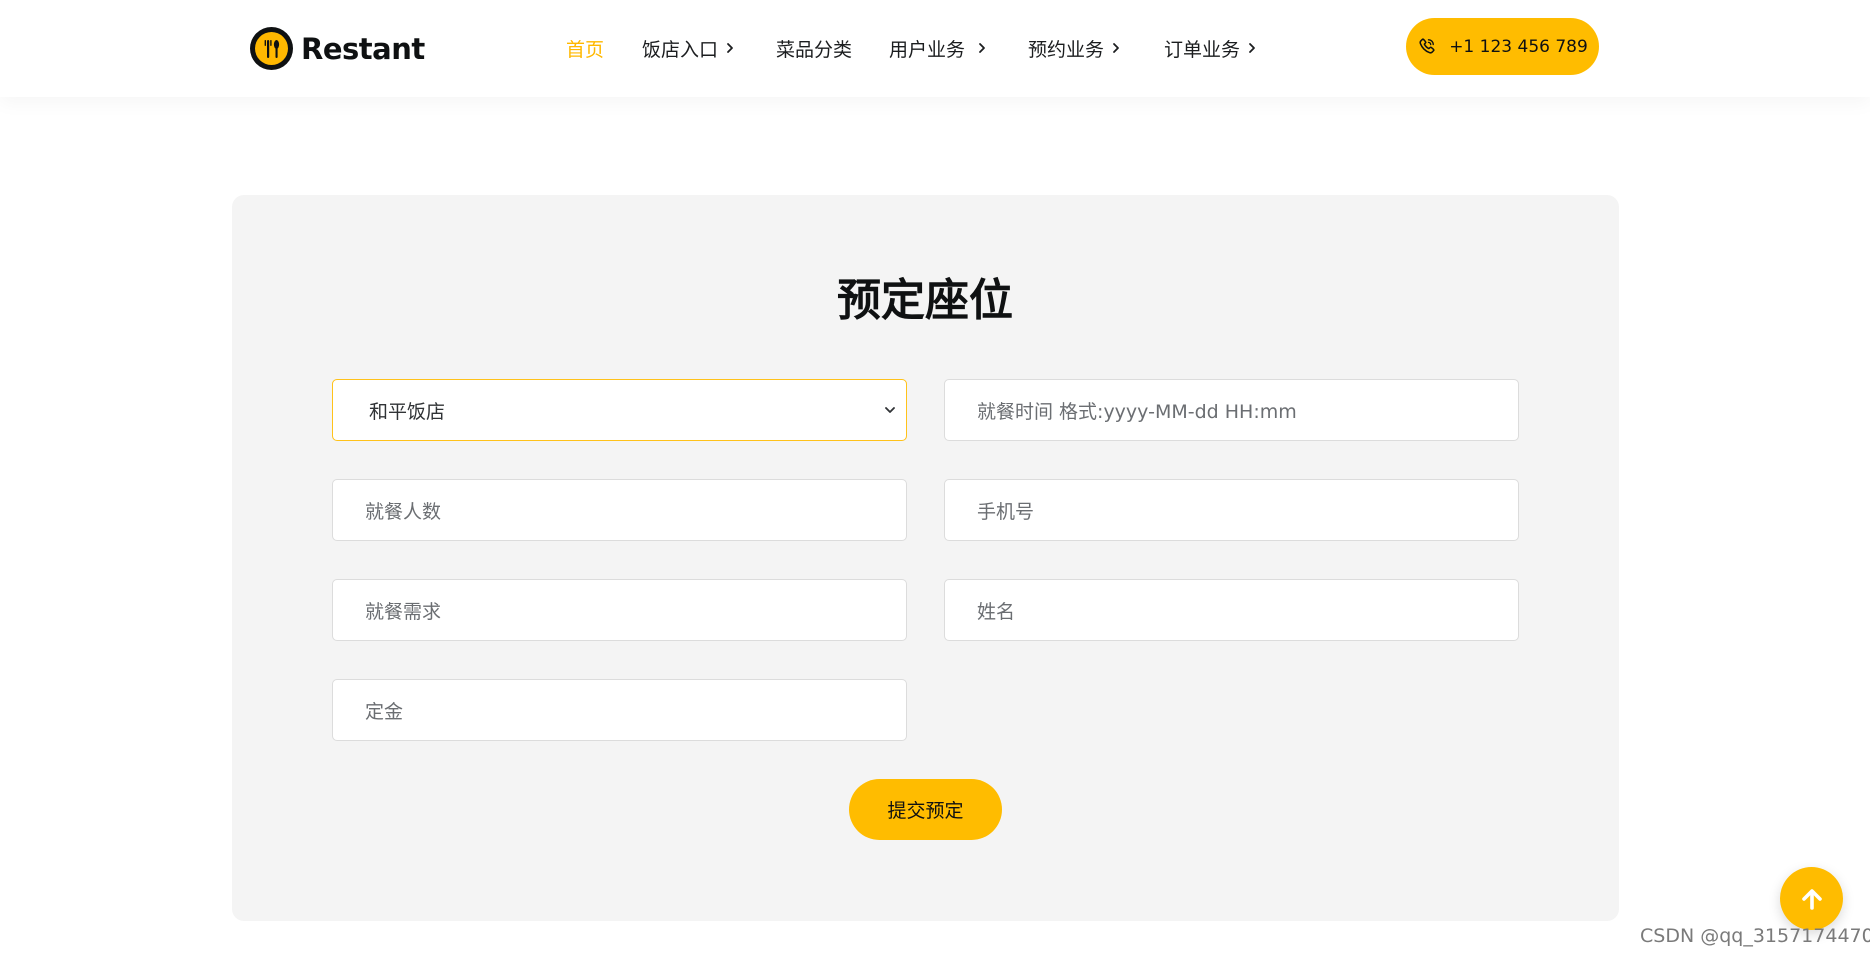 The width and height of the screenshot is (1870, 958). I want to click on deposit-placeholder: 定金, so click(384, 711).